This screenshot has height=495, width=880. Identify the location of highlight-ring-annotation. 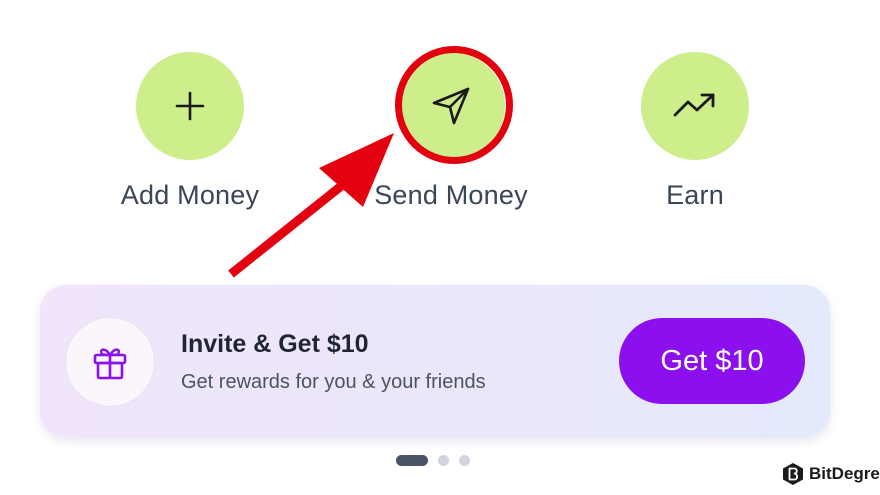
(454, 105).